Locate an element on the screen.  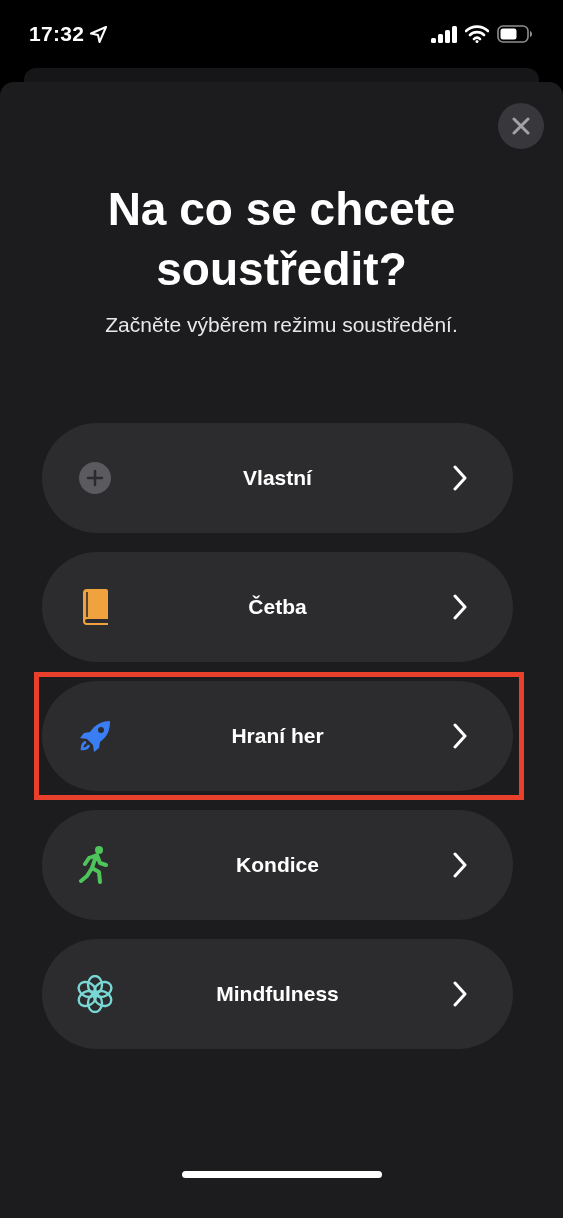
focus-mode-button: Vlastní is located at coordinates (277, 478).